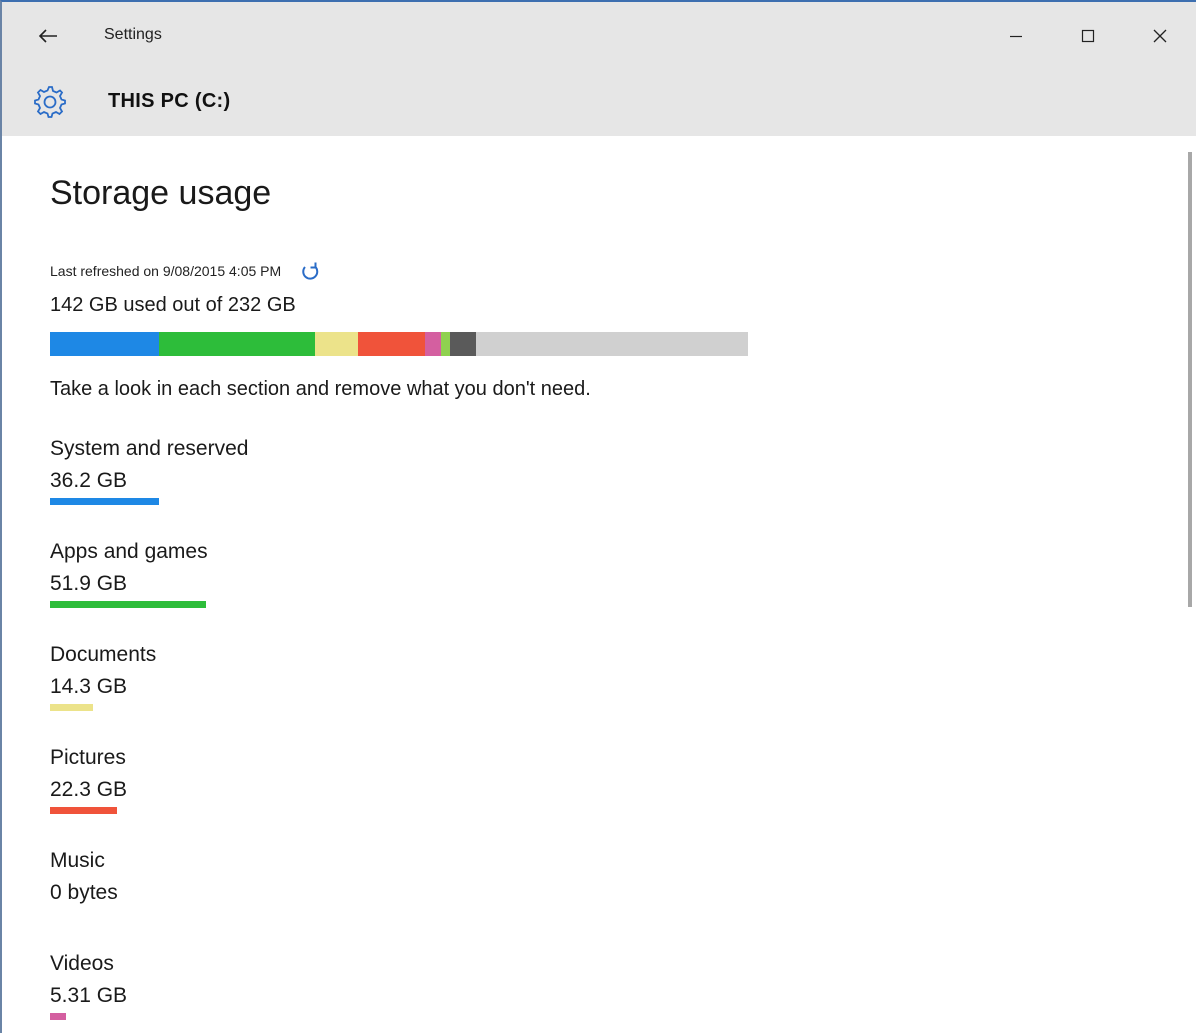 This screenshot has height=1033, width=1196. What do you see at coordinates (82, 963) in the screenshot?
I see `category-label: Videos` at bounding box center [82, 963].